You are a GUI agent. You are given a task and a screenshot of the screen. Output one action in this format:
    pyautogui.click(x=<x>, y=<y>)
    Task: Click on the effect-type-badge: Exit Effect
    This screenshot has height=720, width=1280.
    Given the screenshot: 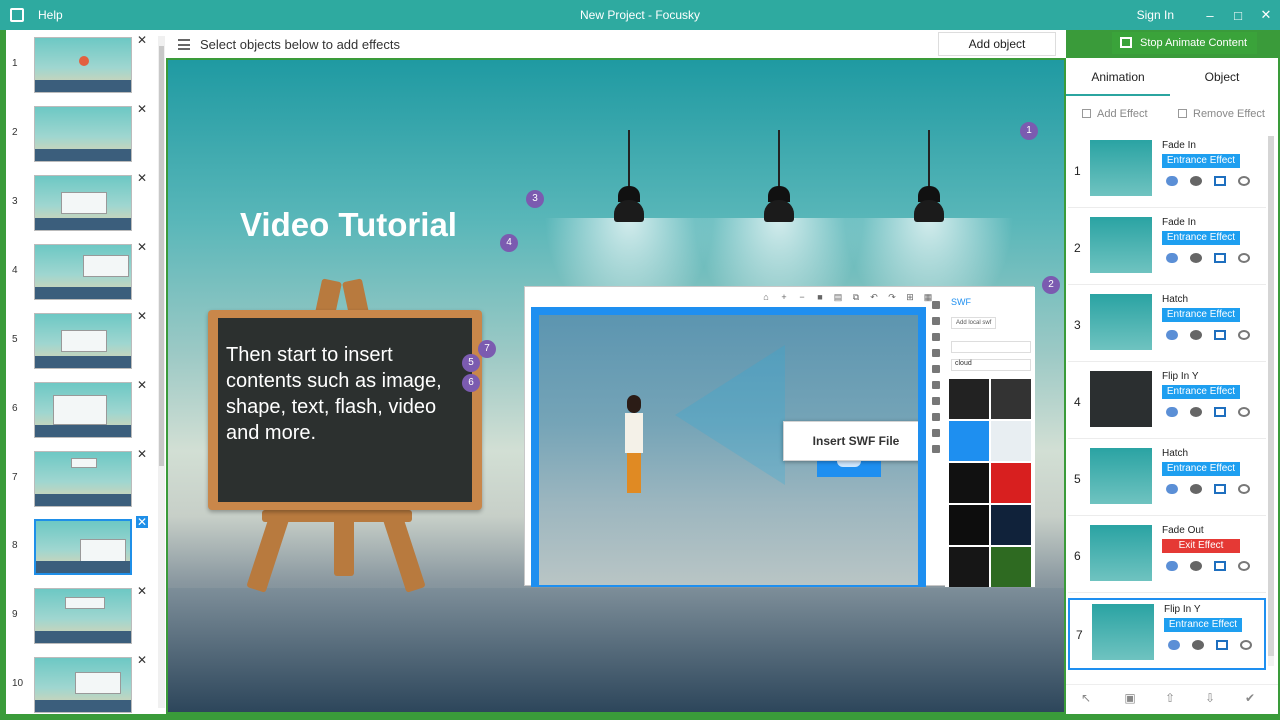 What is the action you would take?
    pyautogui.click(x=1201, y=546)
    